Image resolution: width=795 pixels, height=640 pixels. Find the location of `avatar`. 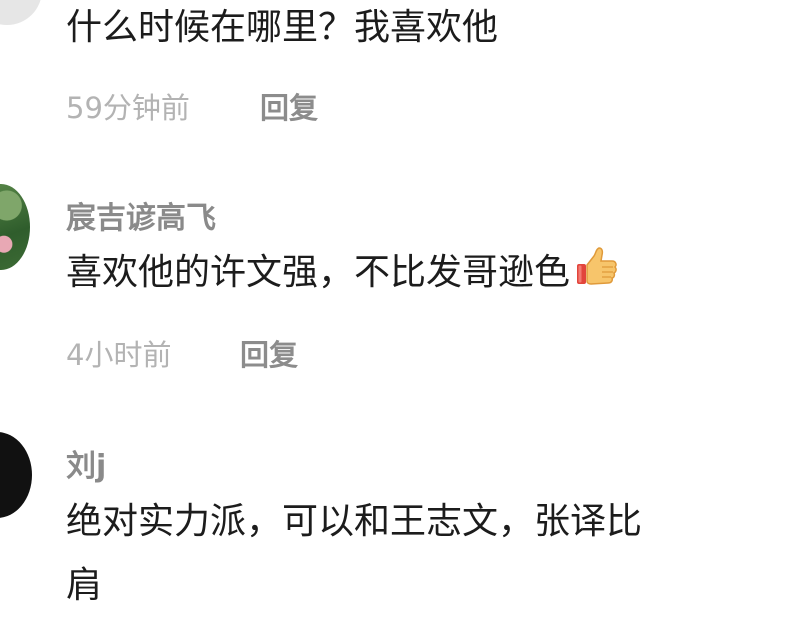

avatar is located at coordinates (16, 475).